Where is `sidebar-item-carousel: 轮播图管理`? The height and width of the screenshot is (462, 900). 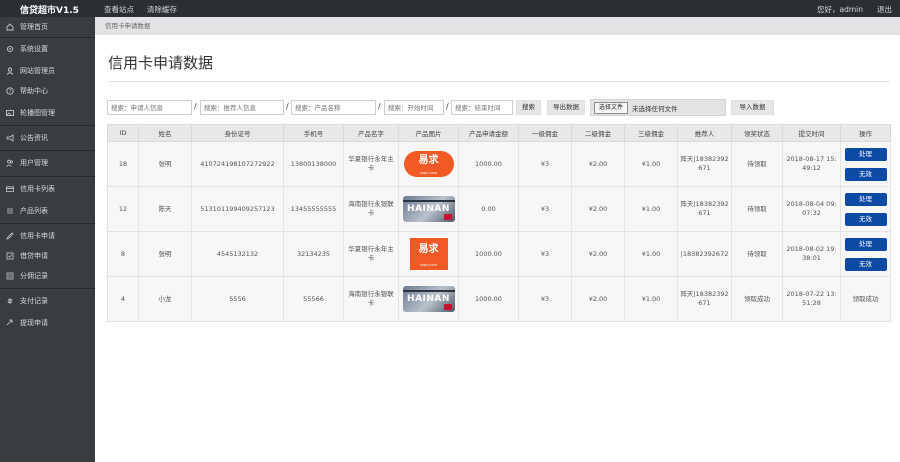
sidebar-item-carousel: 轮播图管理 is located at coordinates (47, 113).